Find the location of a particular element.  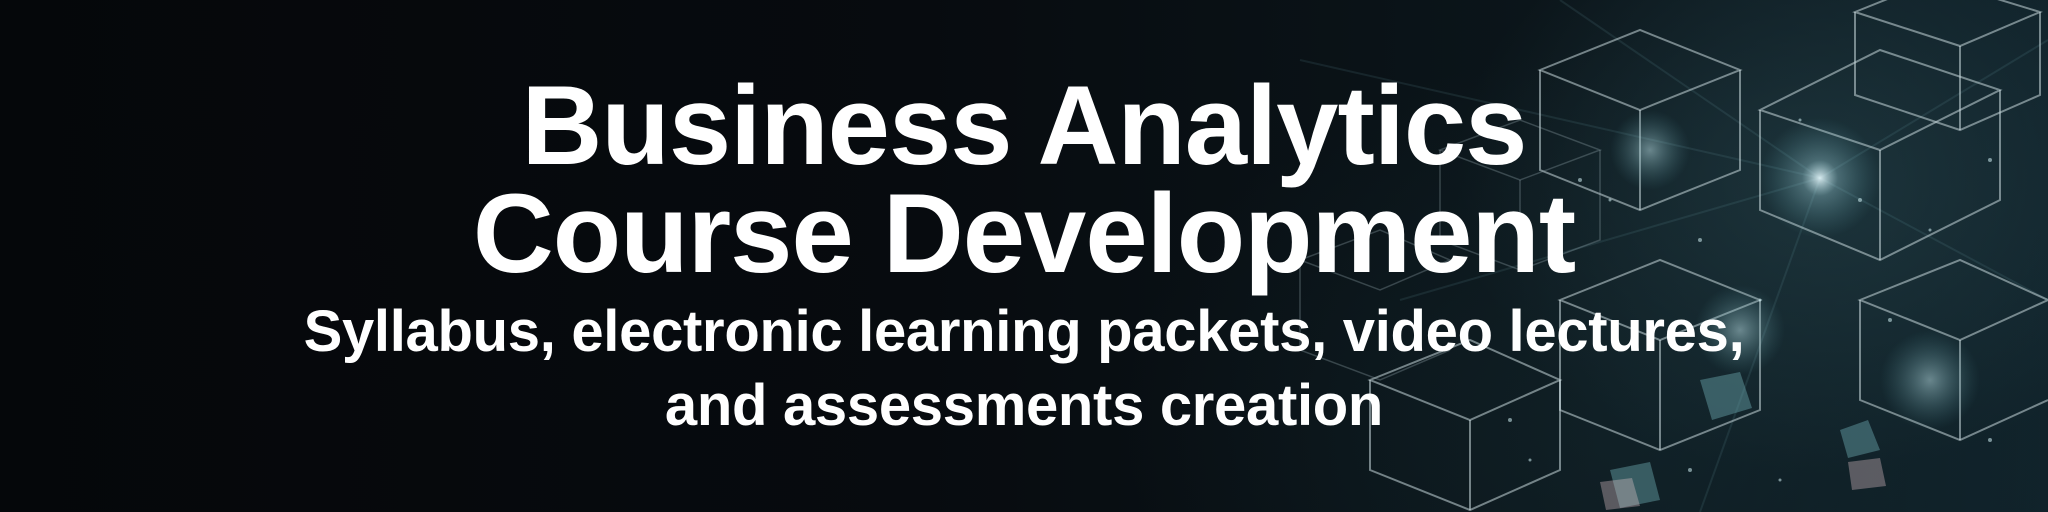

title-line-2: Course Development is located at coordinates (1024, 233).